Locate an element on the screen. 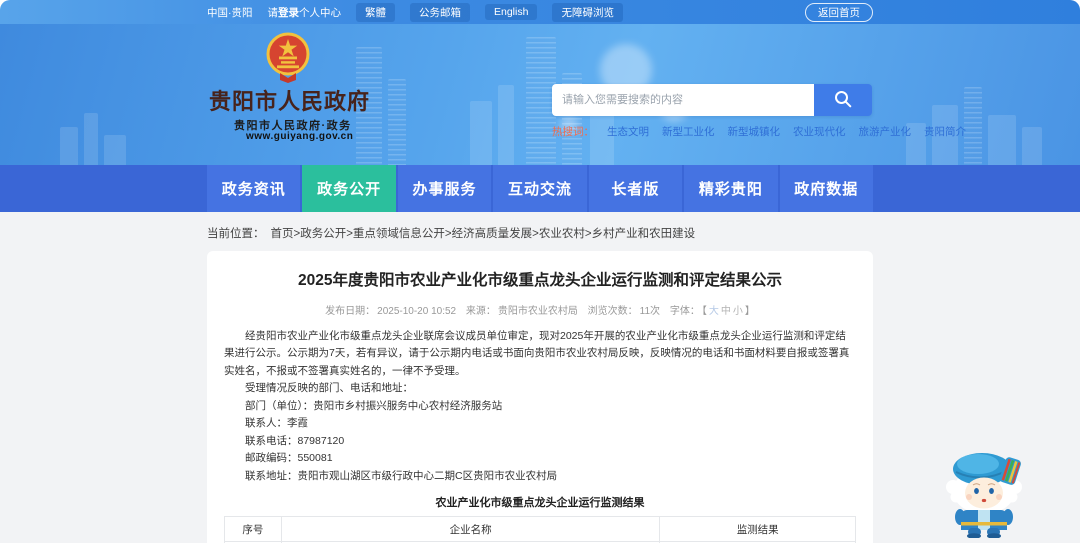  hot-search-link: 生态文明 is located at coordinates (628, 131).